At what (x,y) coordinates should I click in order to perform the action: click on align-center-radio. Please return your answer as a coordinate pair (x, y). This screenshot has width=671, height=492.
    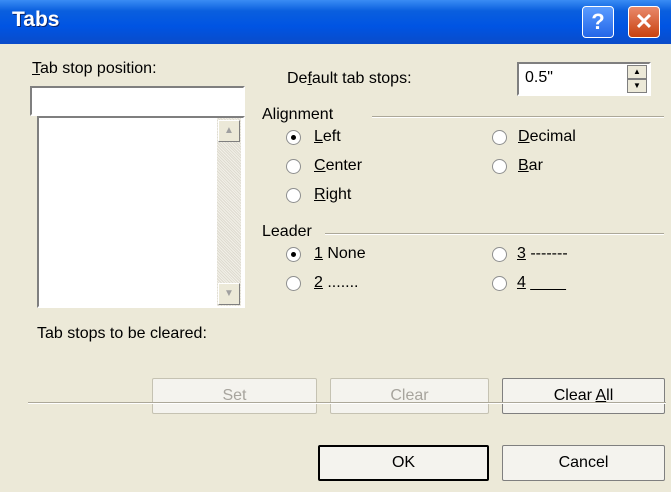
    Looking at the image, I should click on (293, 166).